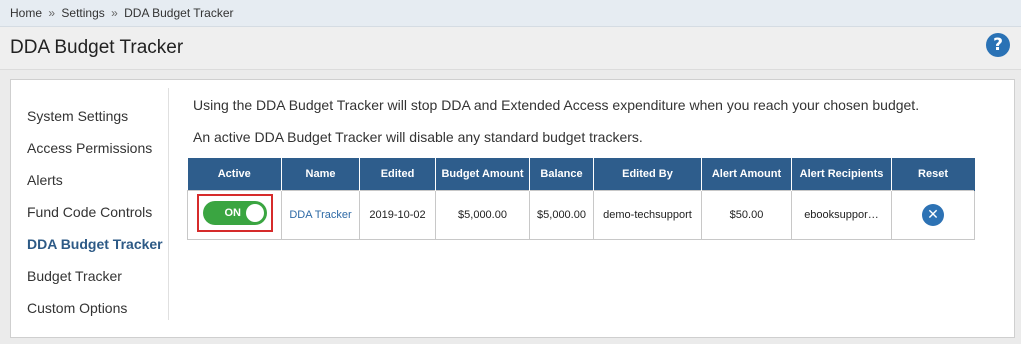 The width and height of the screenshot is (1021, 344). What do you see at coordinates (26, 13) in the screenshot?
I see `breadcrumb-home: Home` at bounding box center [26, 13].